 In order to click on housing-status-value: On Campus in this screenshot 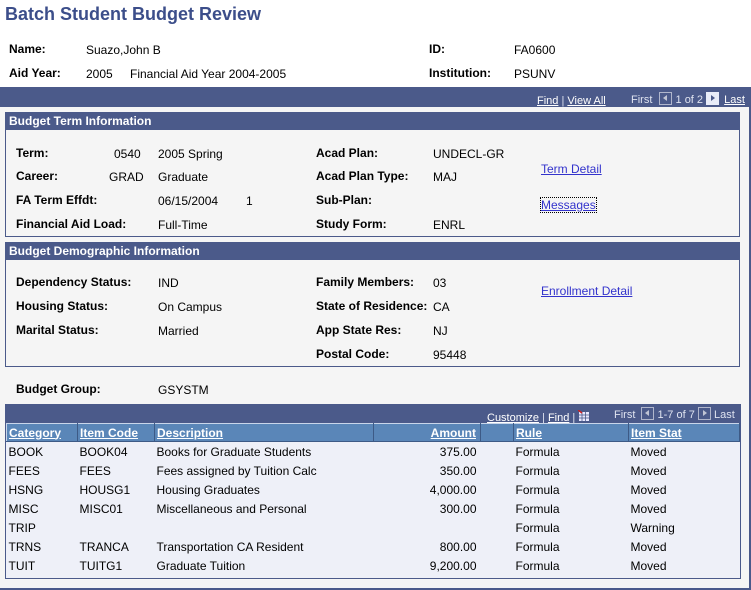, I will do `click(190, 307)`.